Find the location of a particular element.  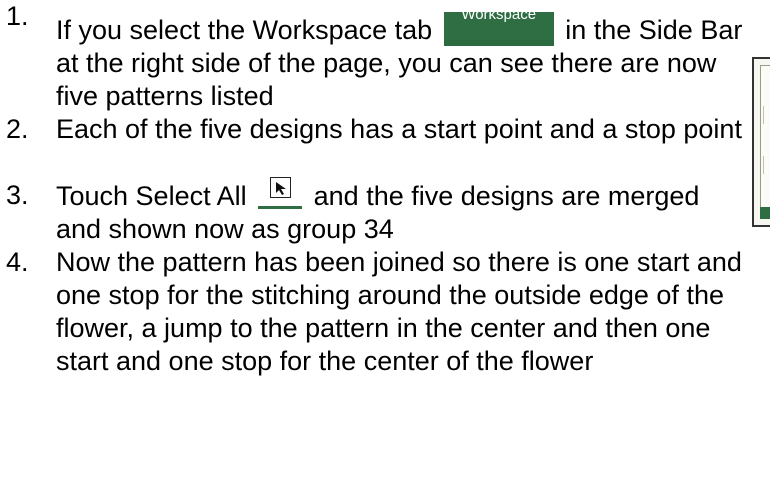

step-number: 1. is located at coordinates (17, 16).